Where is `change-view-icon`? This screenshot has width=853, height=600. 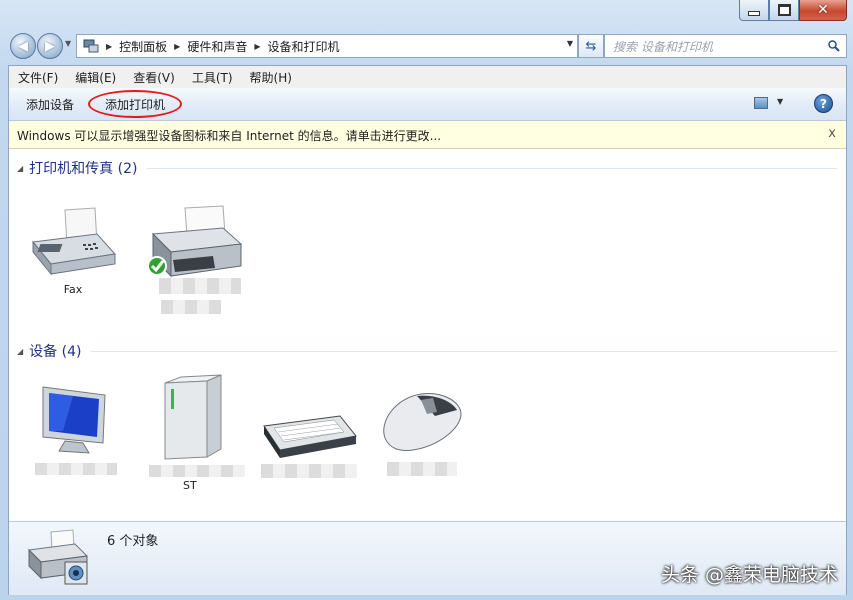 change-view-icon is located at coordinates (761, 103).